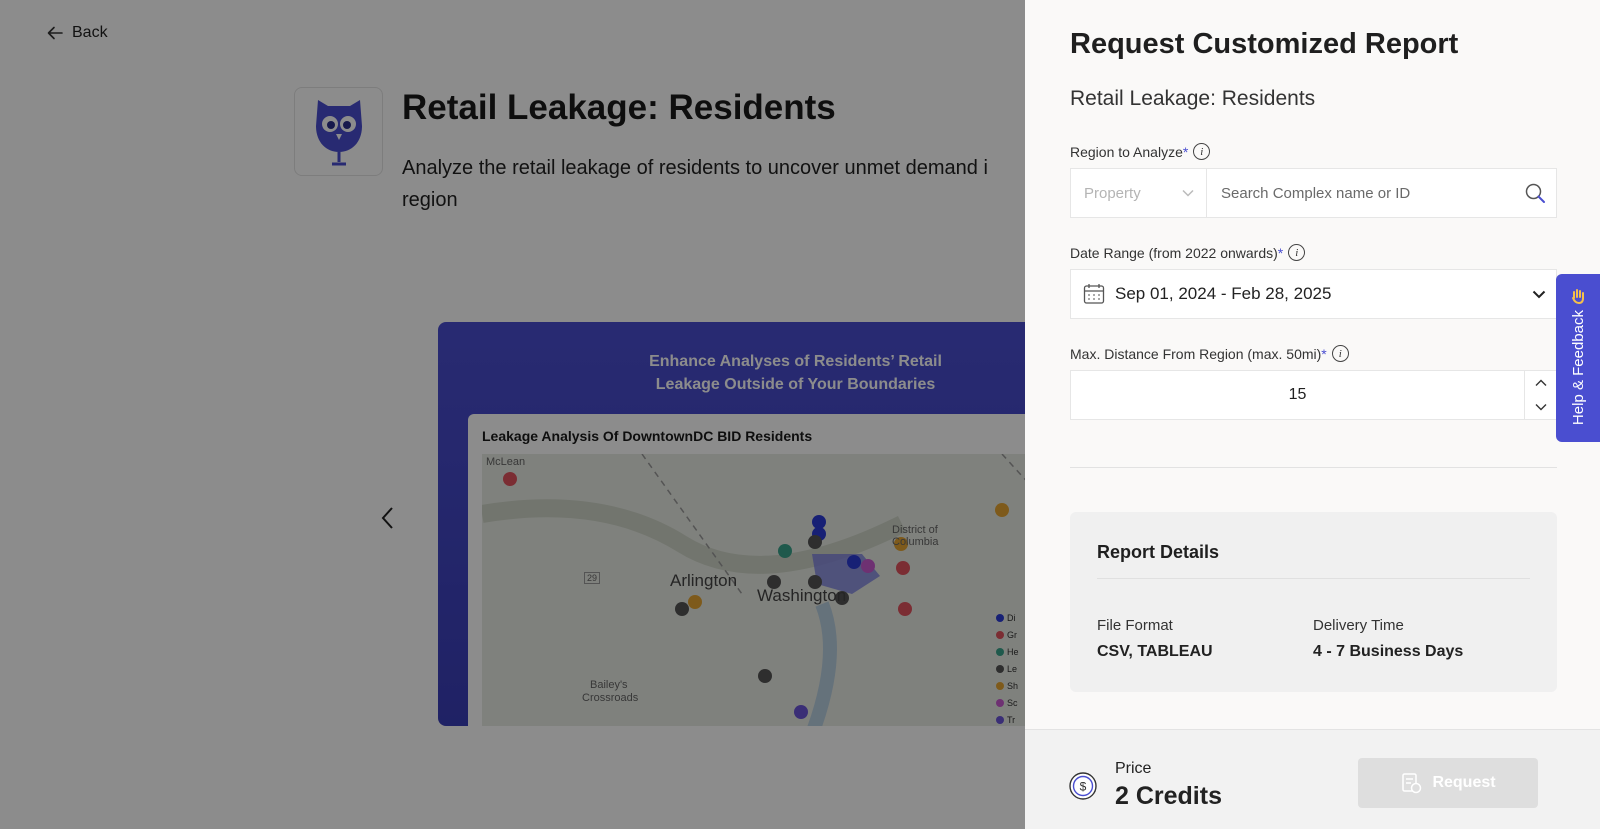  I want to click on price-label: Price, so click(1133, 768).